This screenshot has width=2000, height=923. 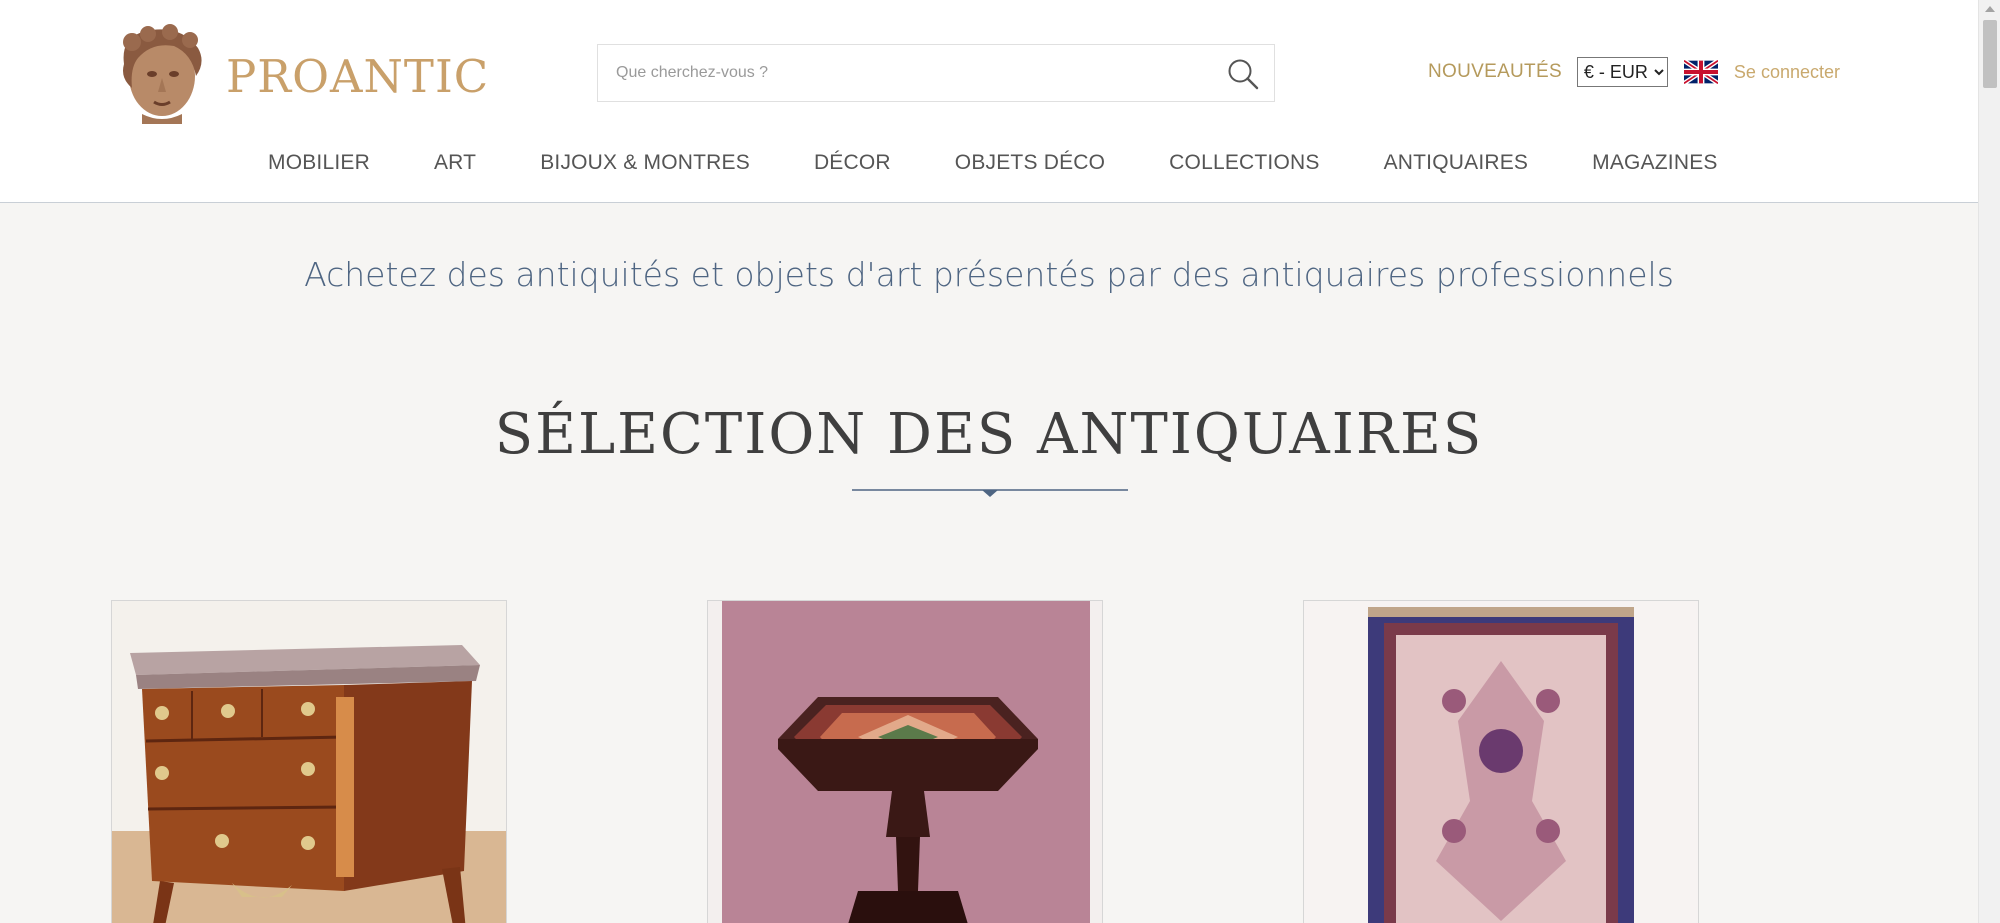 I want to click on commode-image, so click(x=309, y=762).